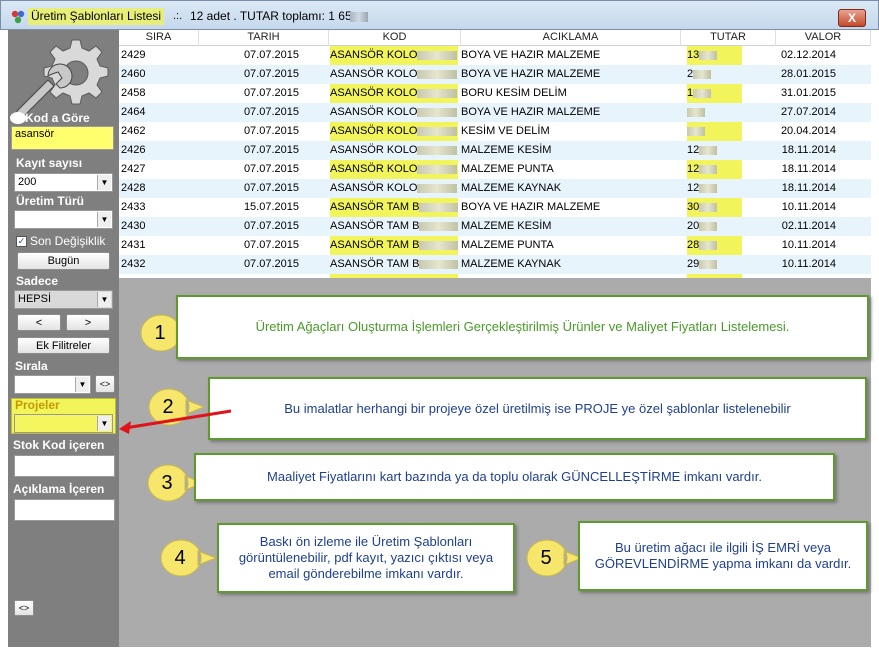 This screenshot has height=655, width=879. What do you see at coordinates (52, 384) in the screenshot?
I see `sirala-select: ▼` at bounding box center [52, 384].